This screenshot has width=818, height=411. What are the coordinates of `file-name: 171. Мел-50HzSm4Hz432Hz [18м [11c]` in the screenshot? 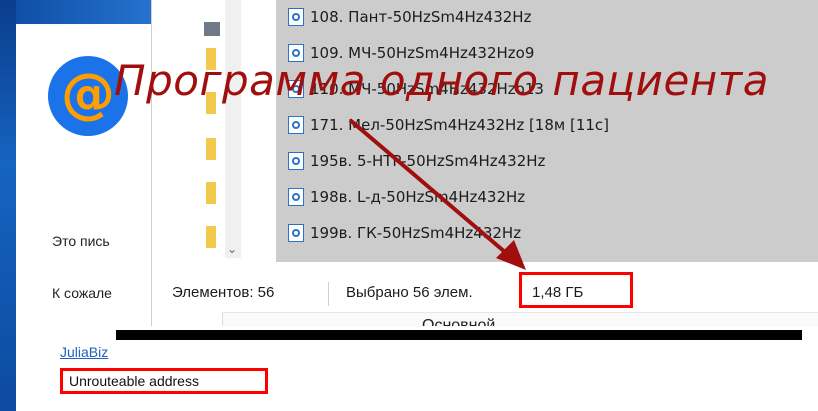 It's located at (460, 125).